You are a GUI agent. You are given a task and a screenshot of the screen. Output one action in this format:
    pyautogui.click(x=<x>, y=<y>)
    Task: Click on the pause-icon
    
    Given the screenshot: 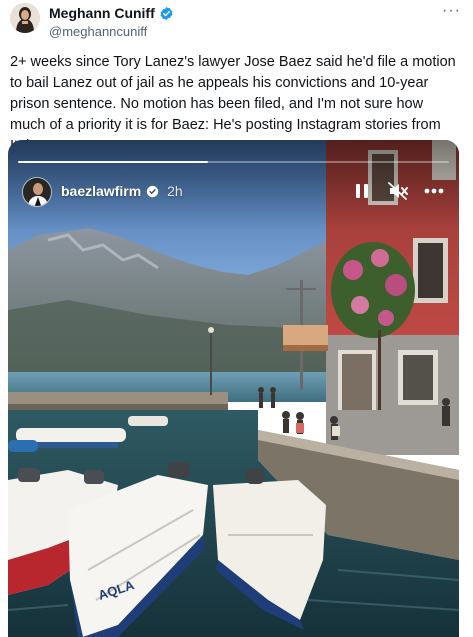 What is the action you would take?
    pyautogui.click(x=362, y=191)
    